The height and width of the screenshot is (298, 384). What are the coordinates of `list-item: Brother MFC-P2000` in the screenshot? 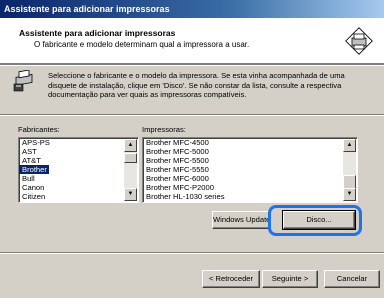 It's located at (250, 187).